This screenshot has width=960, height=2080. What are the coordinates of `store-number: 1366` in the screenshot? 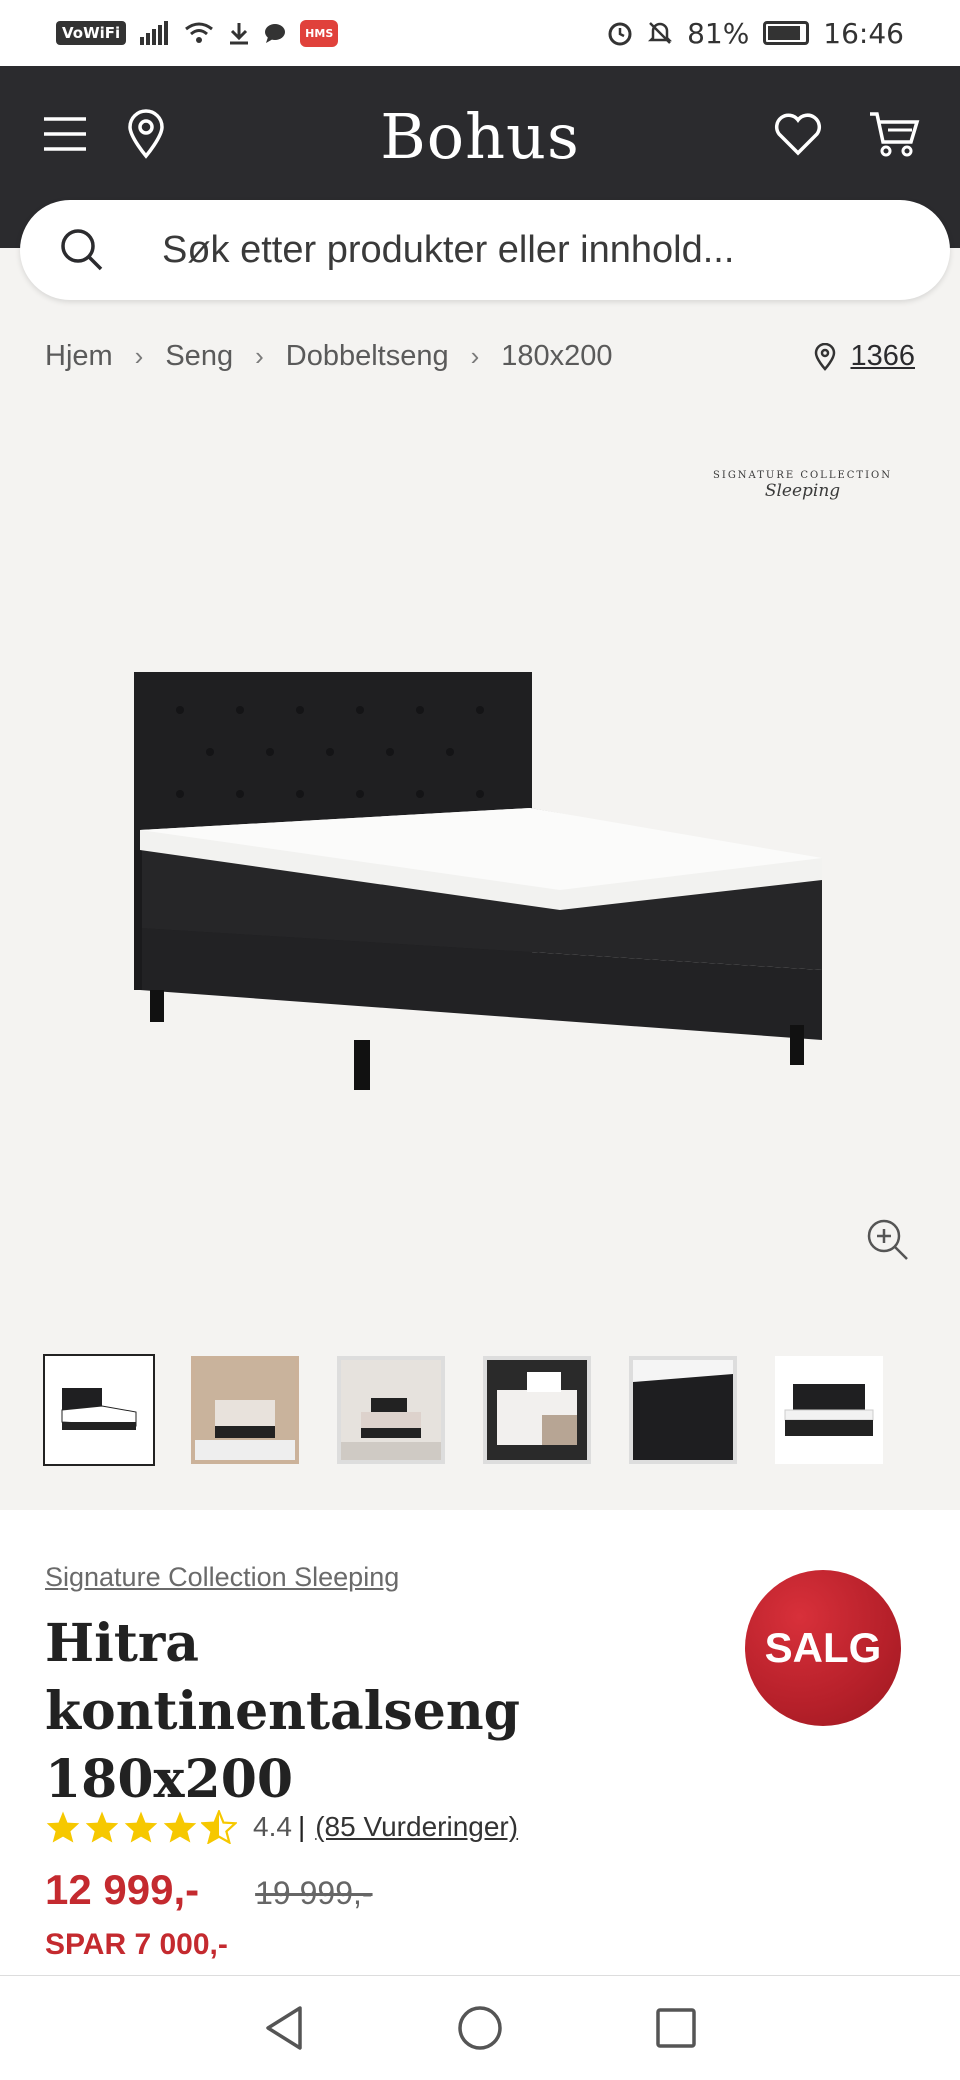 It's located at (882, 356).